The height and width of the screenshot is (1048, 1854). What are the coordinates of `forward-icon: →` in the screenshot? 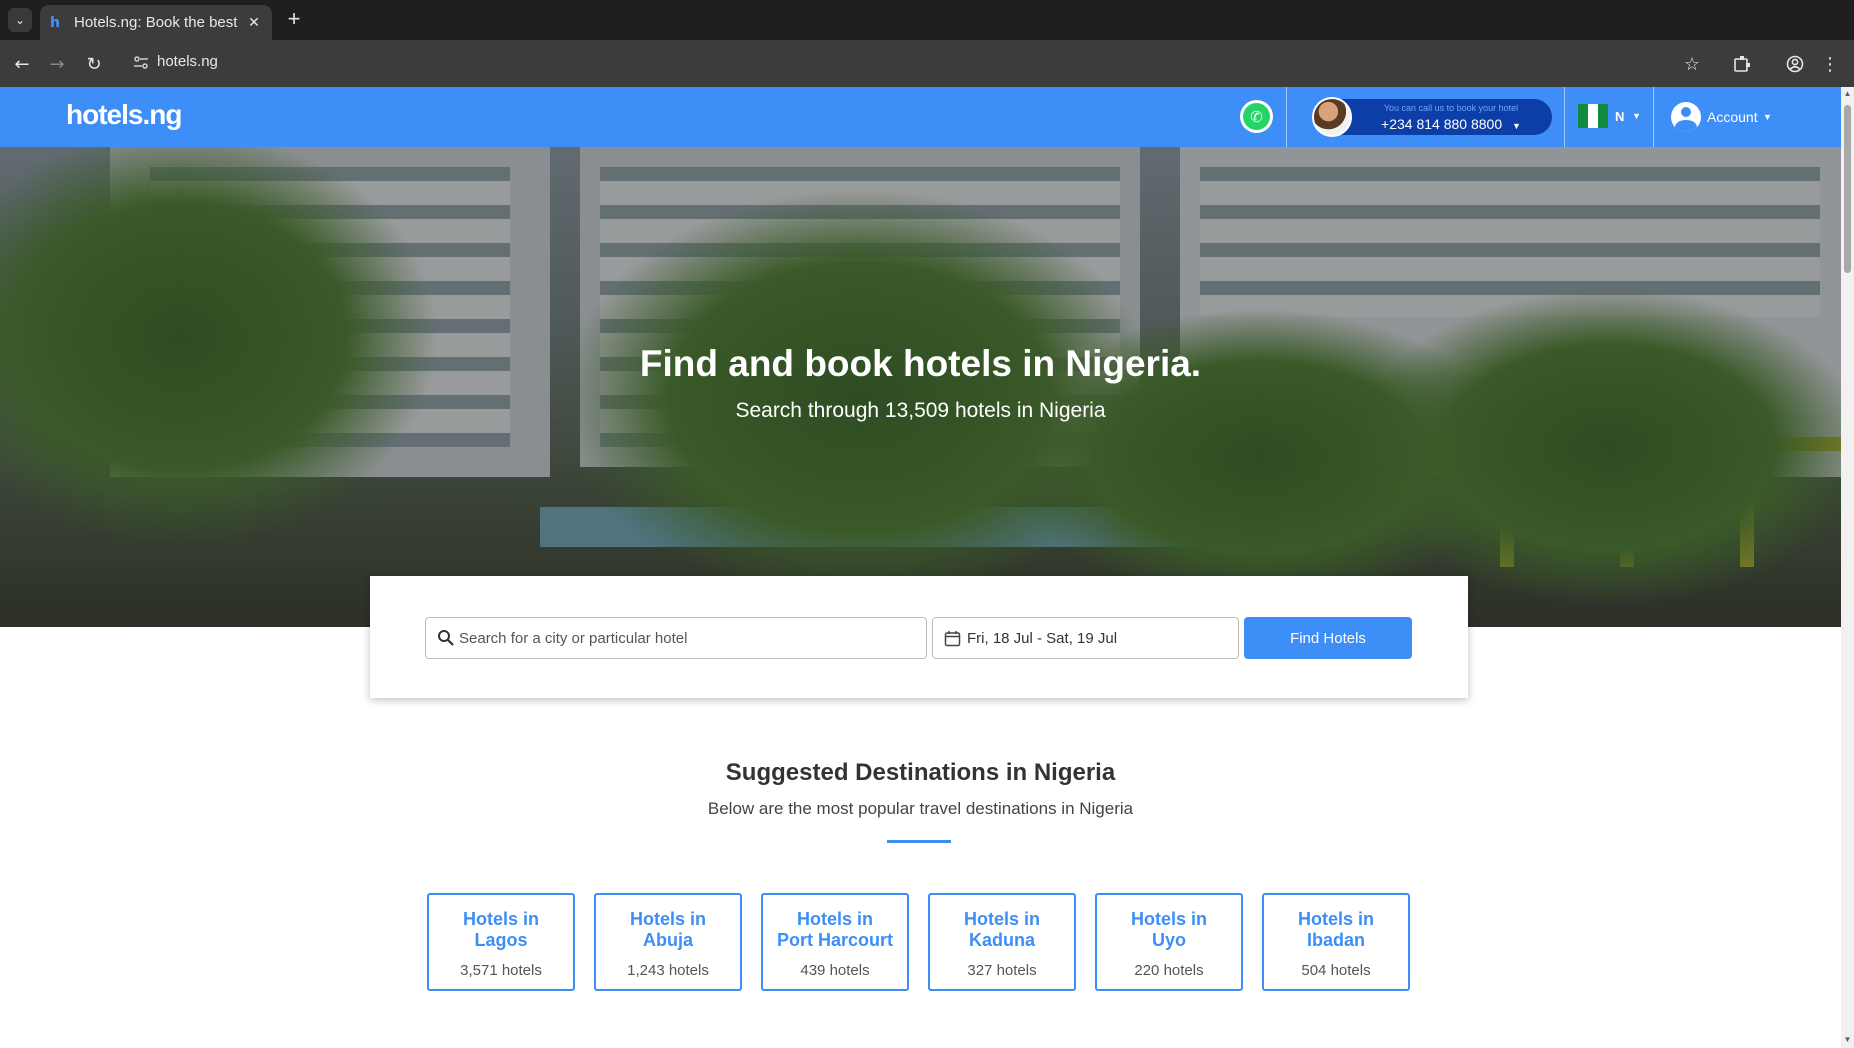 It's located at (57, 64).